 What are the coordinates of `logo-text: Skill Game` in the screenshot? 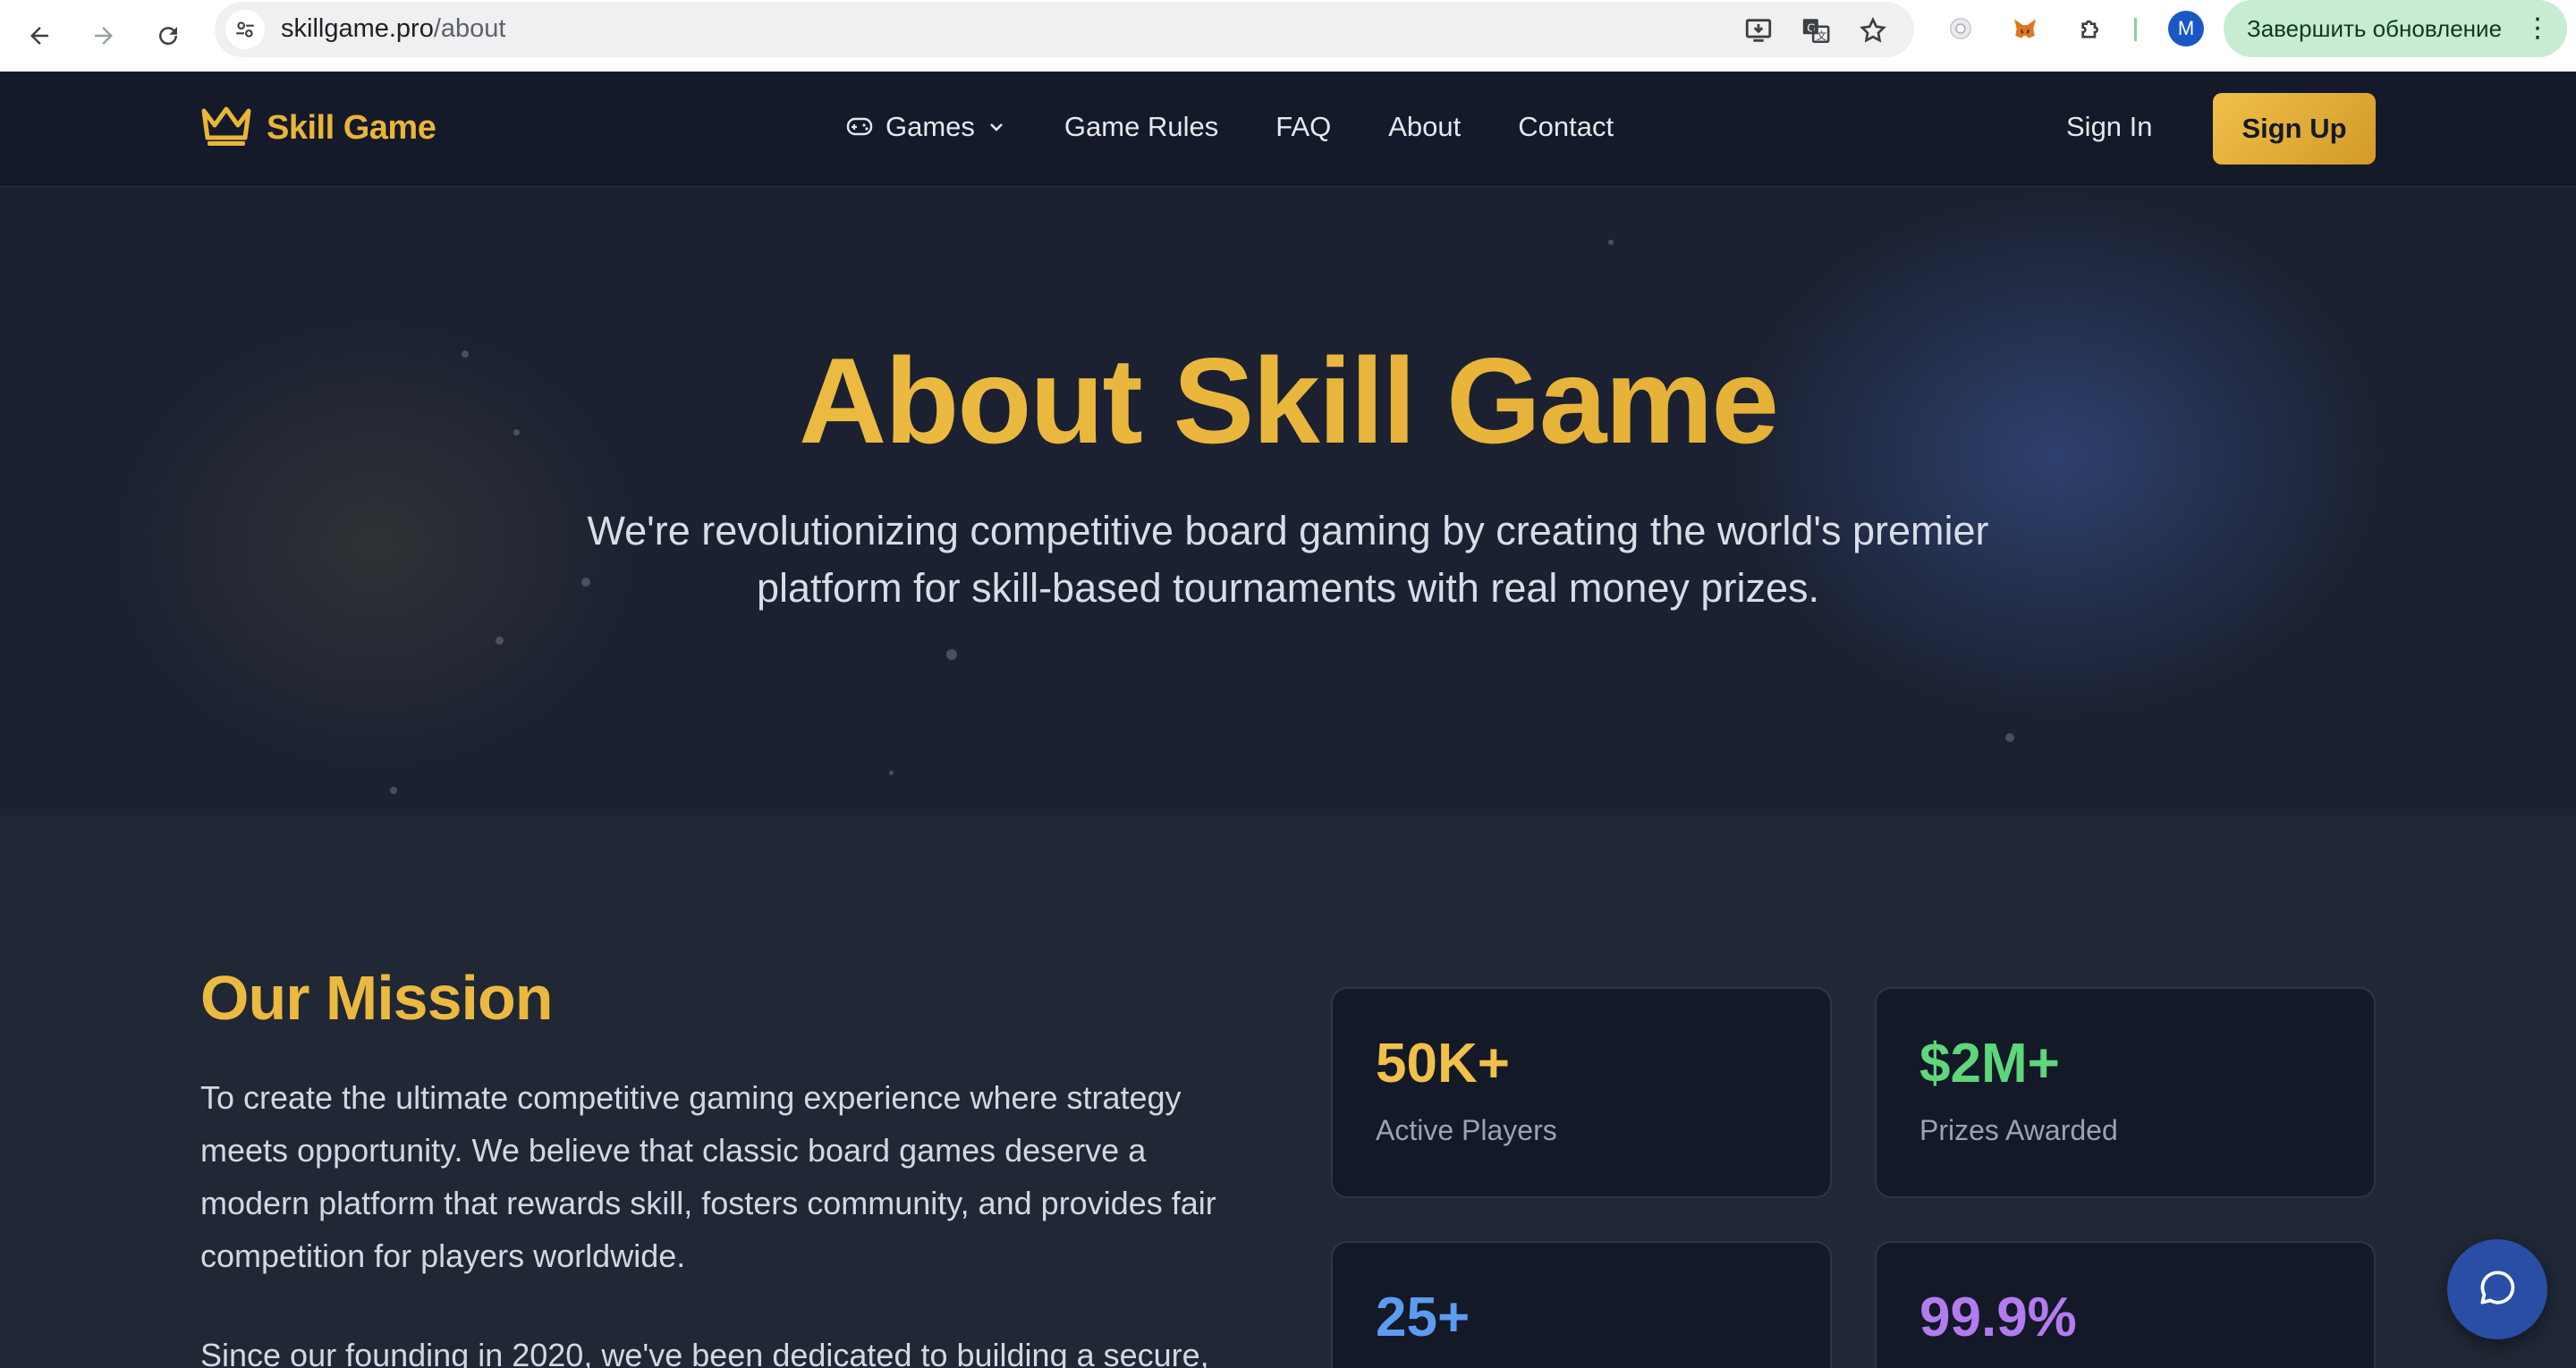 It's located at (351, 128).